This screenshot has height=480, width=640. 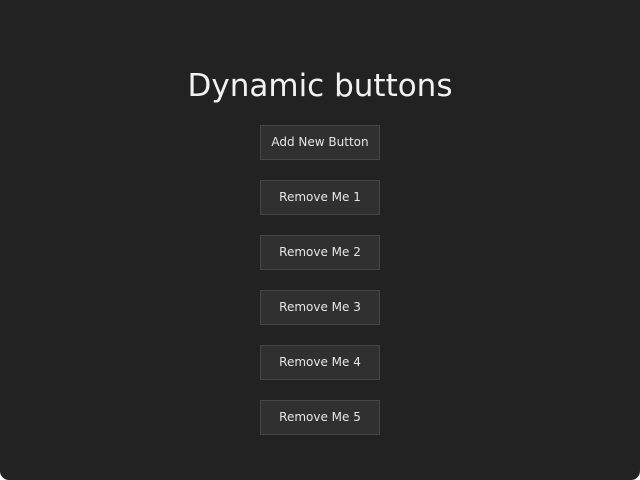 What do you see at coordinates (320, 197) in the screenshot?
I see `remove-button-1: Remove Me 1` at bounding box center [320, 197].